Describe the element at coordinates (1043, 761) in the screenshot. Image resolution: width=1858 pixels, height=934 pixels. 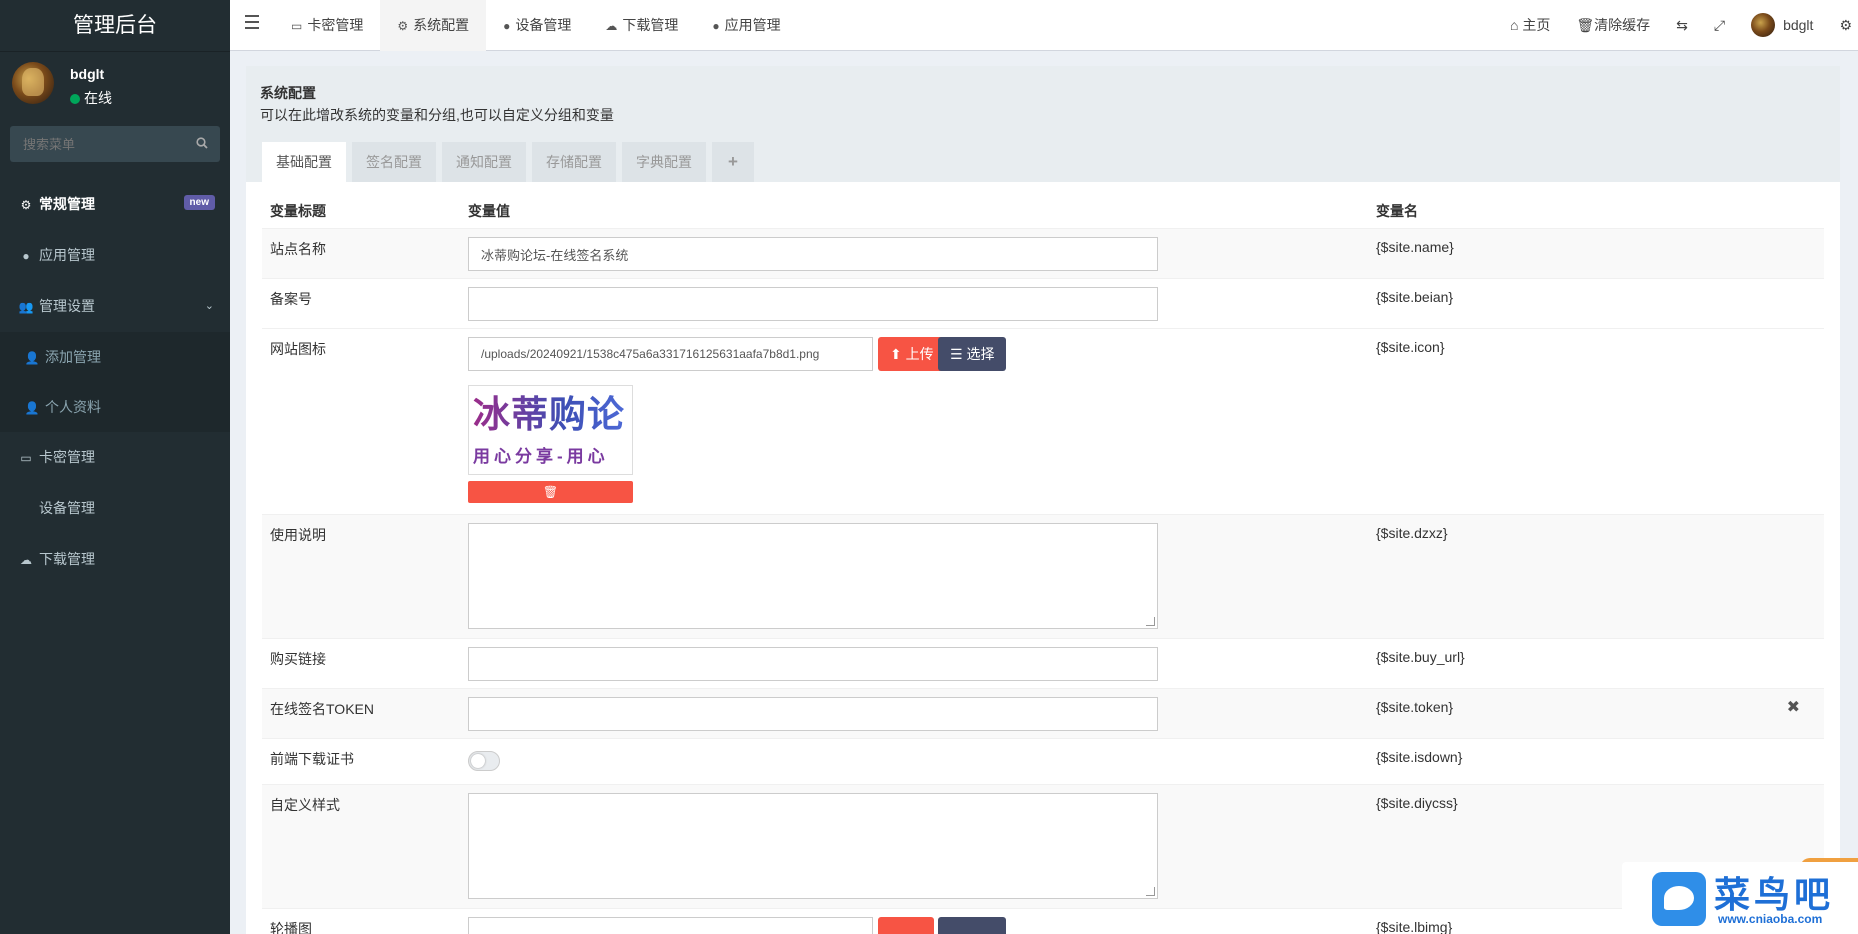
I see `table-row: 前端下载证书 {$site.isdown}` at that location.